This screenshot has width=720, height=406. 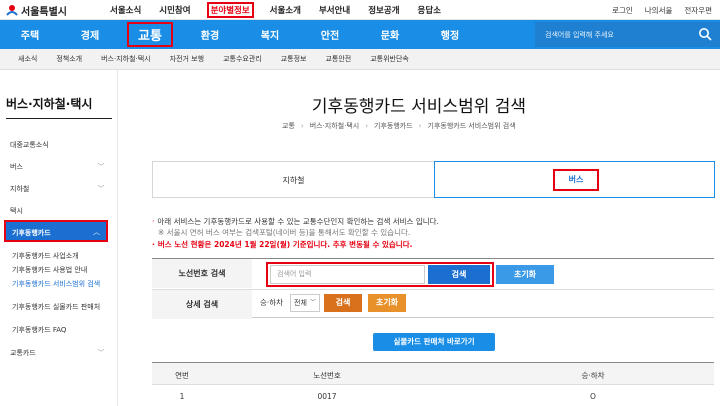 I want to click on breadcrumb-item: 버스·지하철·택시, so click(x=335, y=126).